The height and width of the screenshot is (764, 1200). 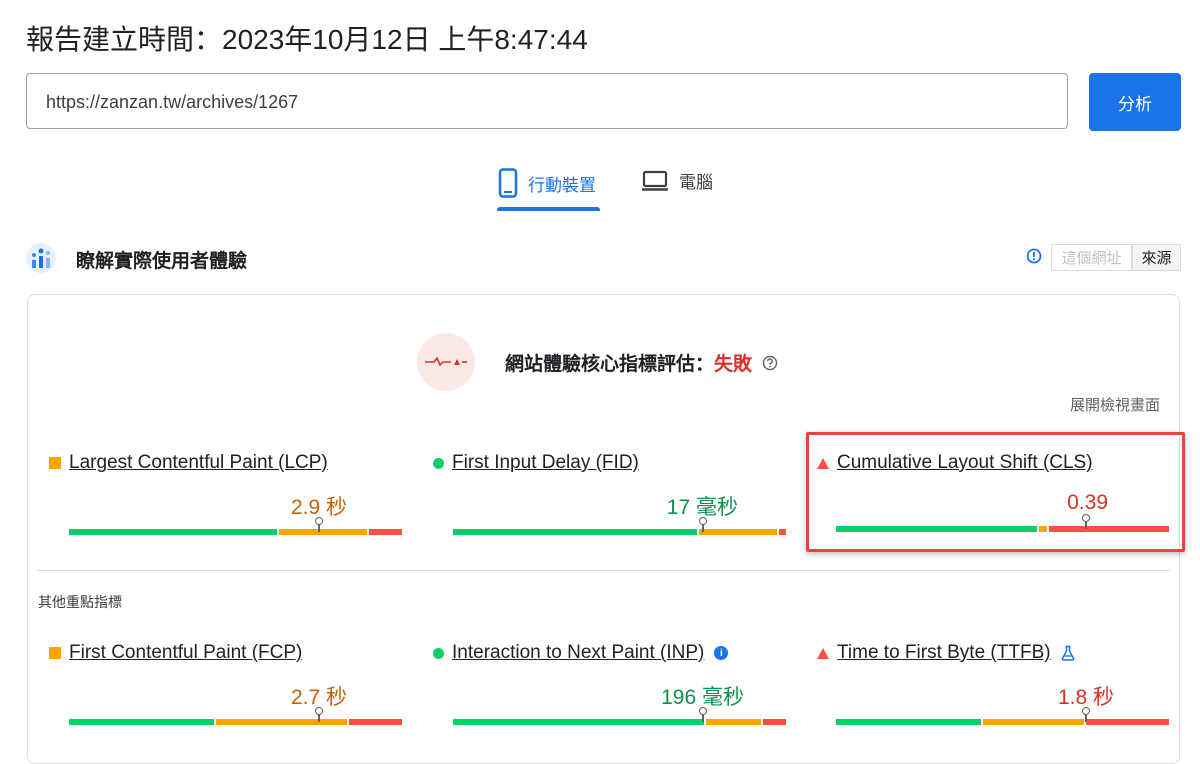 I want to click on tab-desktop-label: 電腦, so click(x=696, y=182).